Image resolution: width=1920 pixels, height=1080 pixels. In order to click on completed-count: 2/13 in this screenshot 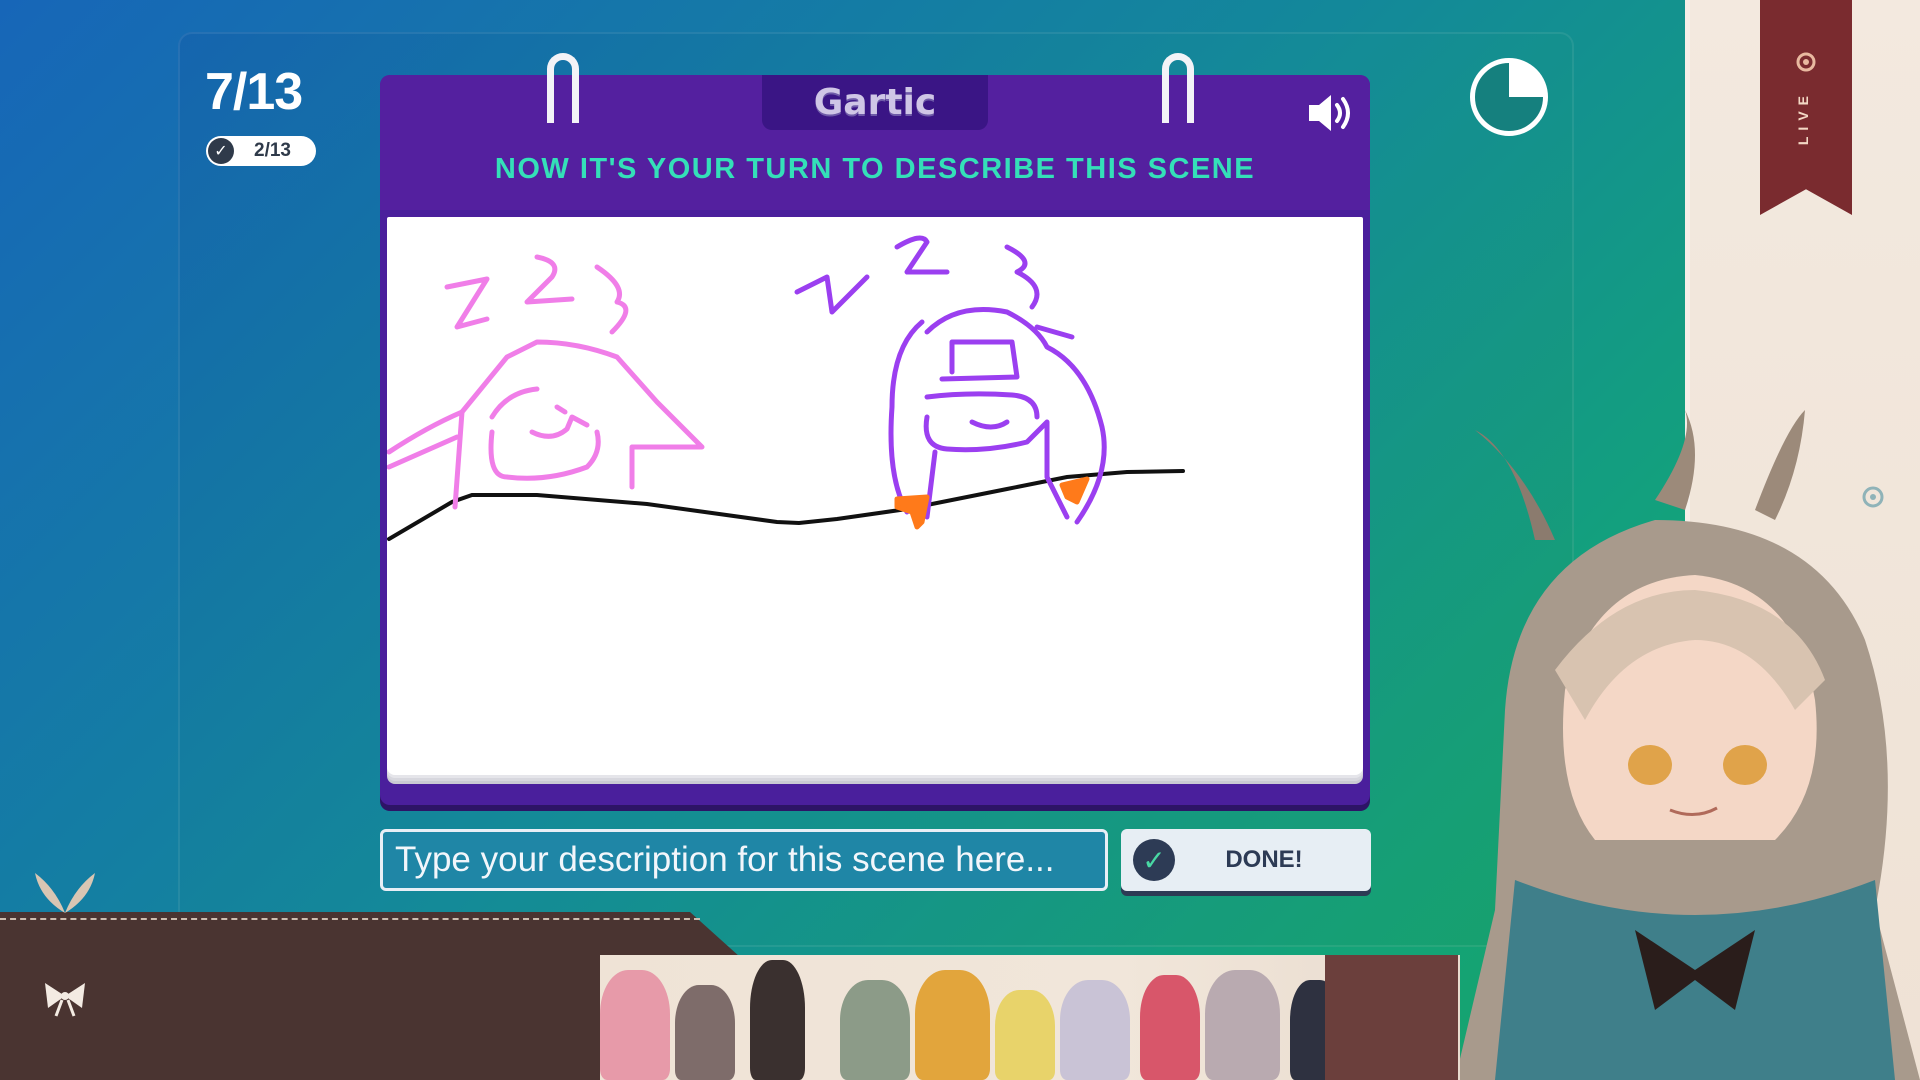, I will do `click(272, 150)`.